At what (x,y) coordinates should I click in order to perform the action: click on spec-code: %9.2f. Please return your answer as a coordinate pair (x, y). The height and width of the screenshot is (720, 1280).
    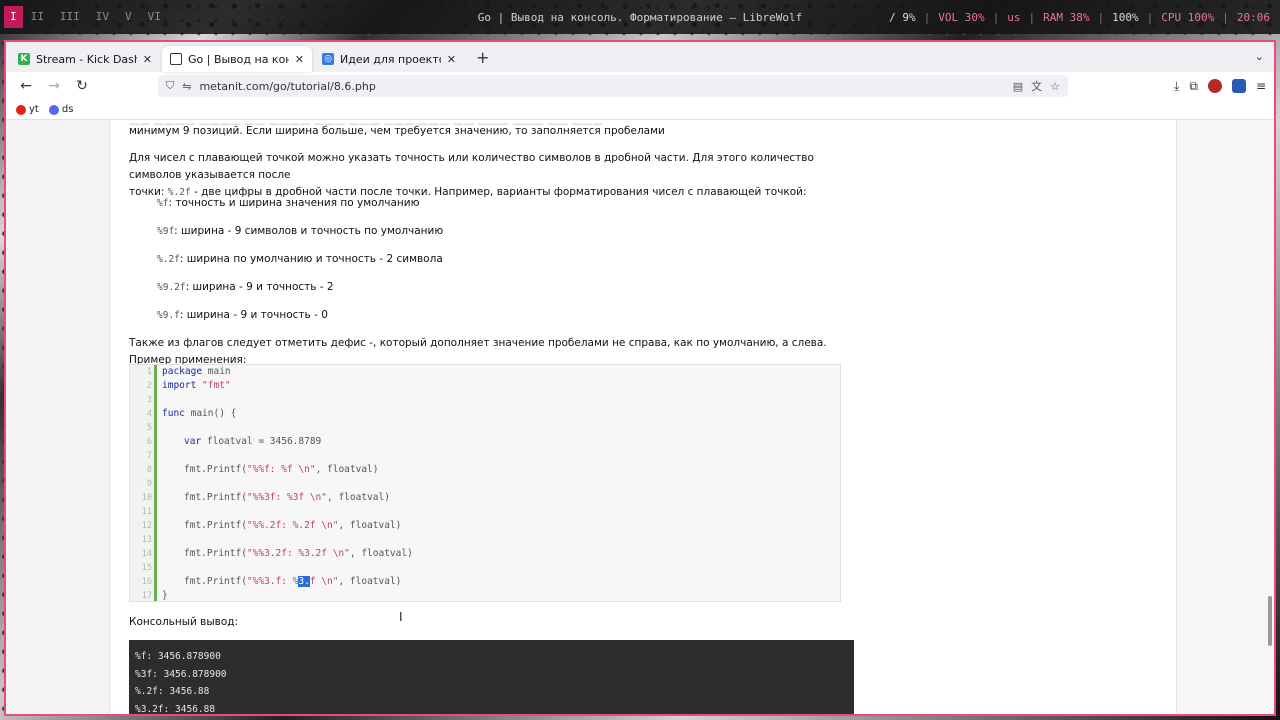
    Looking at the image, I should click on (171, 287).